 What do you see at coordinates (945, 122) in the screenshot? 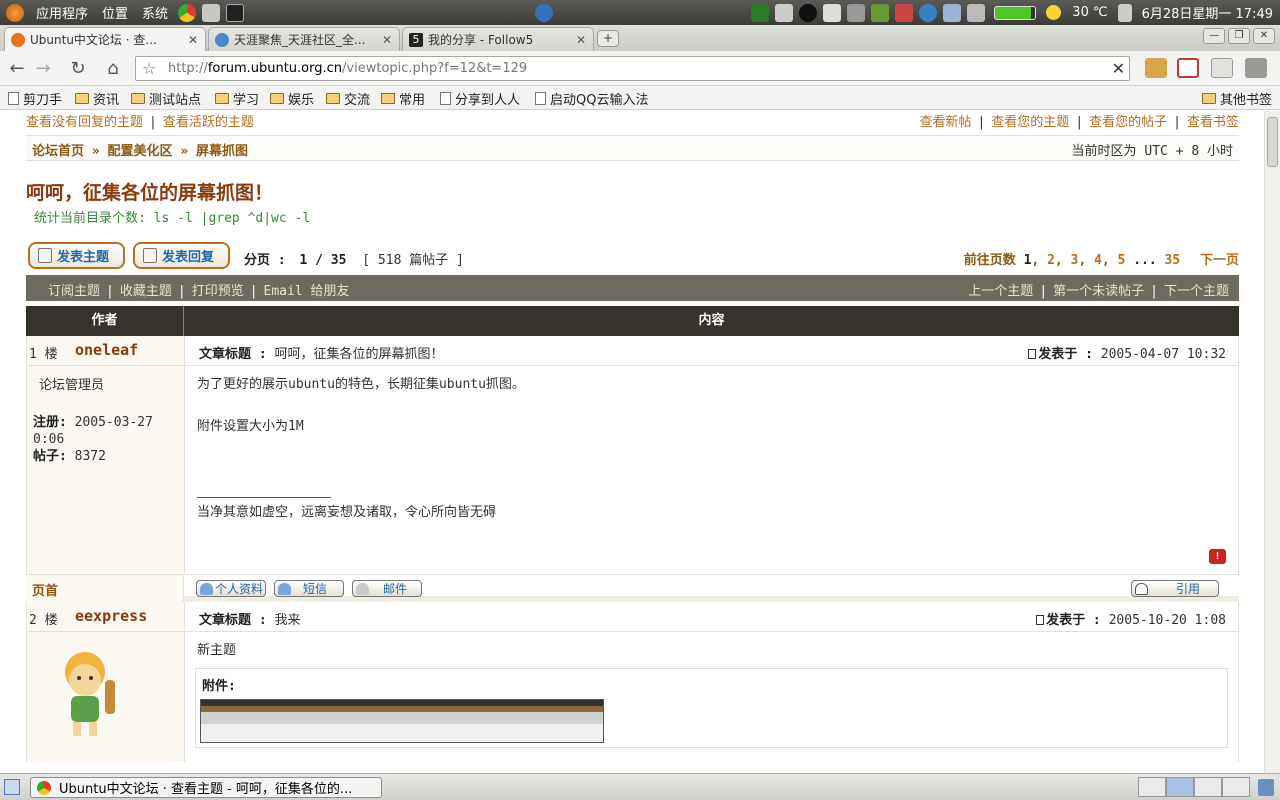
I see `link-new-posts: 查看新帖` at bounding box center [945, 122].